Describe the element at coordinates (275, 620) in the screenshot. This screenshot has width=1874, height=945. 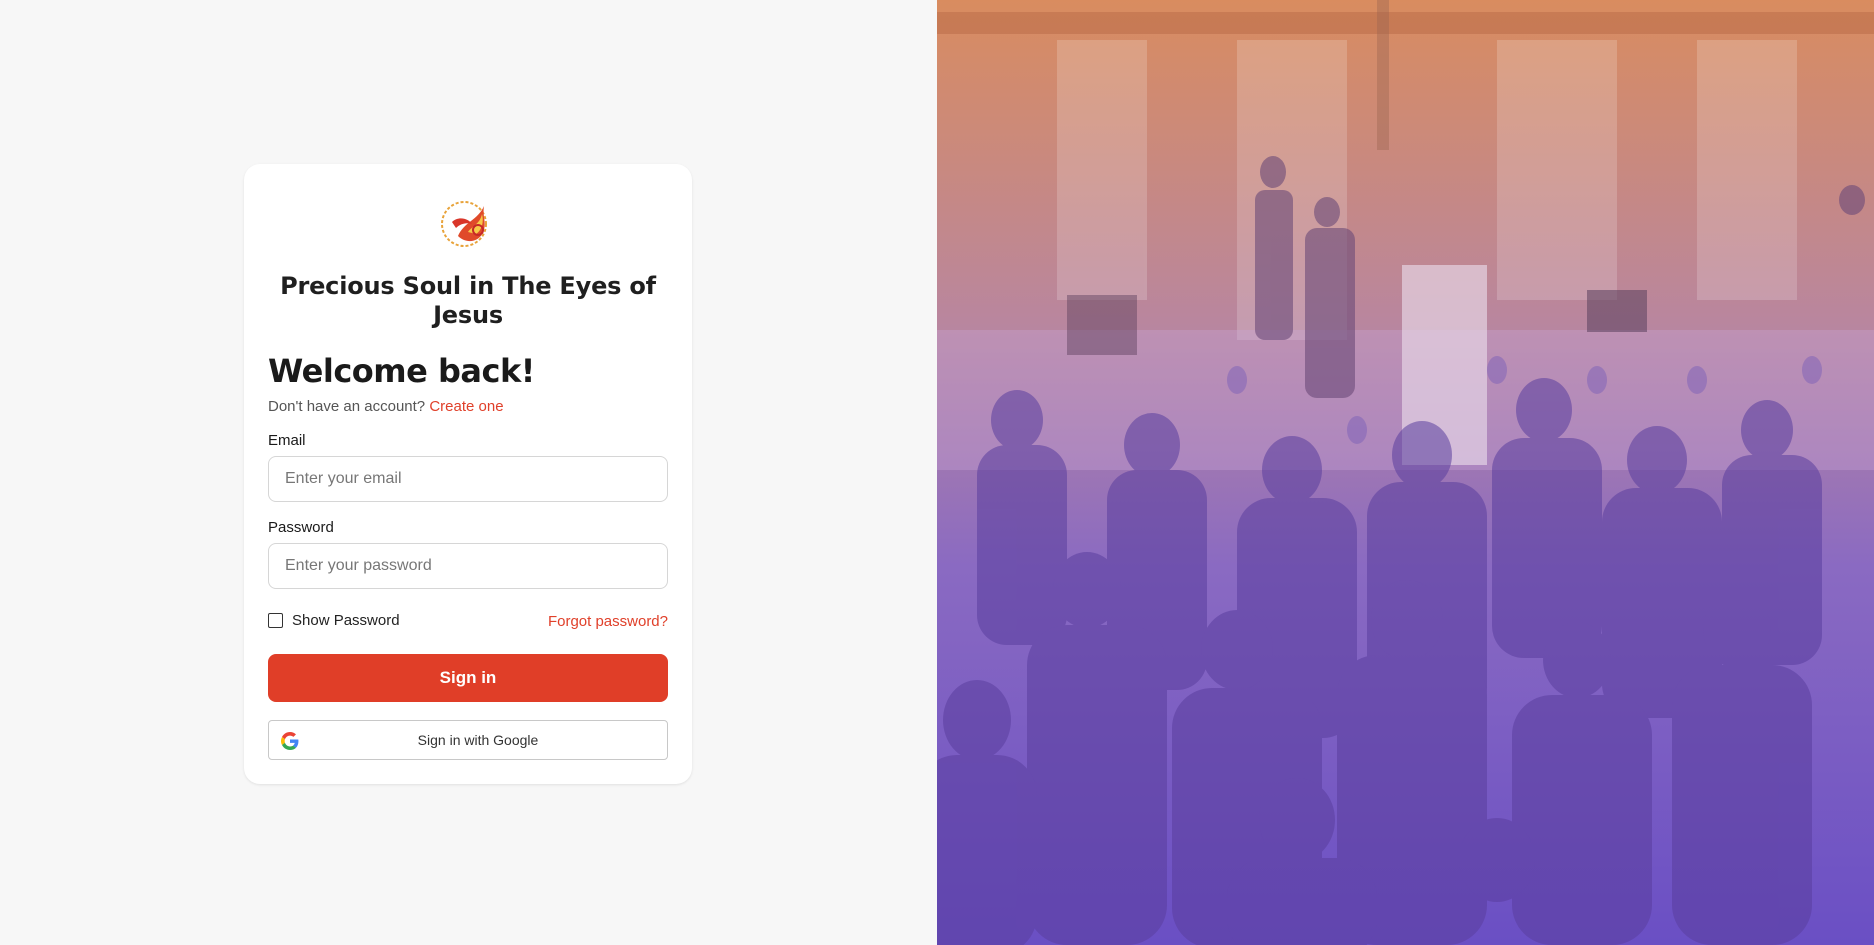
I see `show-password-checkbox` at that location.